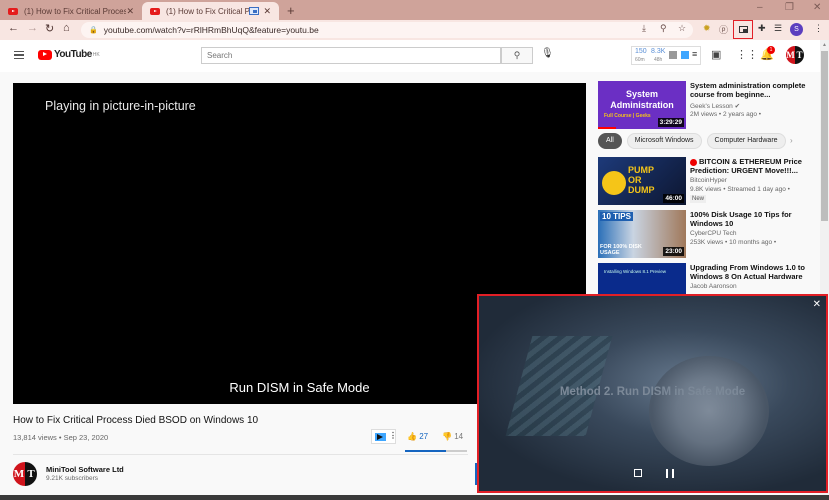 The width and height of the screenshot is (829, 500). I want to click on video-thumbnail: 10 TIPS FOR 100% DISK USAGE 23:00, so click(642, 234).